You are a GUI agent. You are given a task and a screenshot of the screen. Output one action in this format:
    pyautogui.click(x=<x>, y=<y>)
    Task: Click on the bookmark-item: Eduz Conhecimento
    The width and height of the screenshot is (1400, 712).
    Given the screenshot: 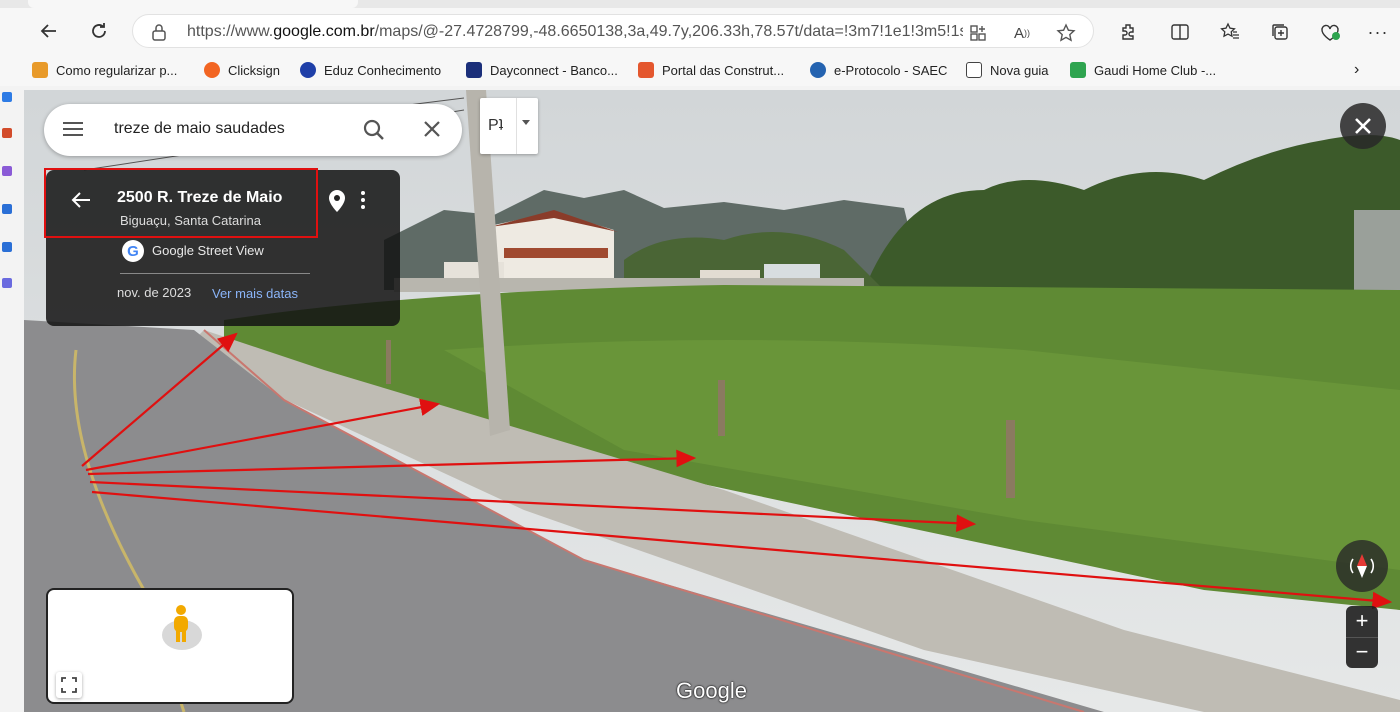 What is the action you would take?
    pyautogui.click(x=370, y=70)
    